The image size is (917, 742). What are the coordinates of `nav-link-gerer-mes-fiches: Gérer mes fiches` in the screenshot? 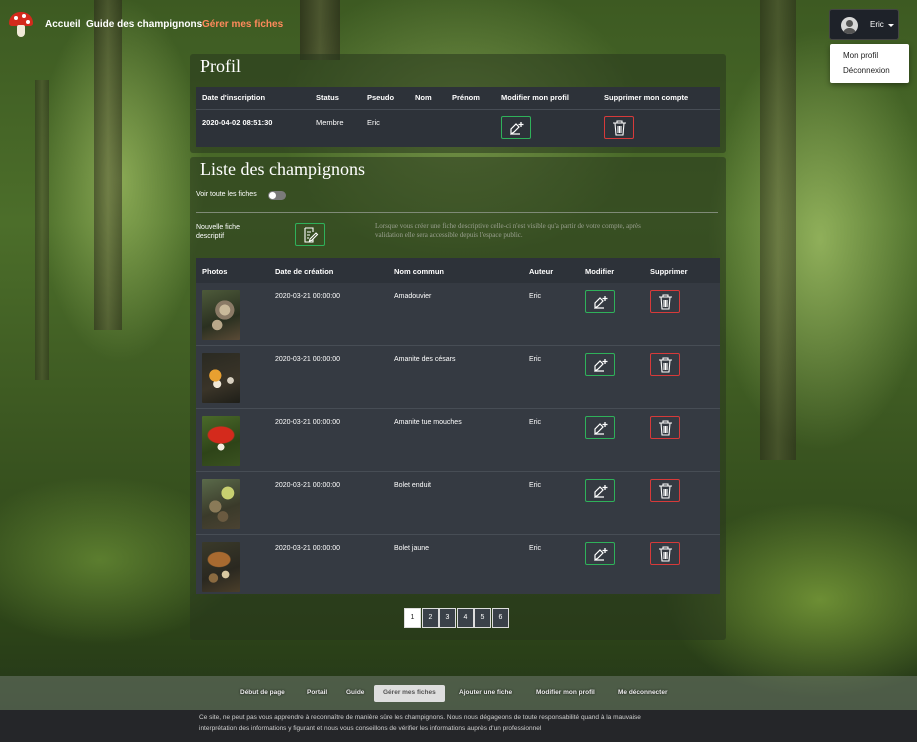 It's located at (242, 24).